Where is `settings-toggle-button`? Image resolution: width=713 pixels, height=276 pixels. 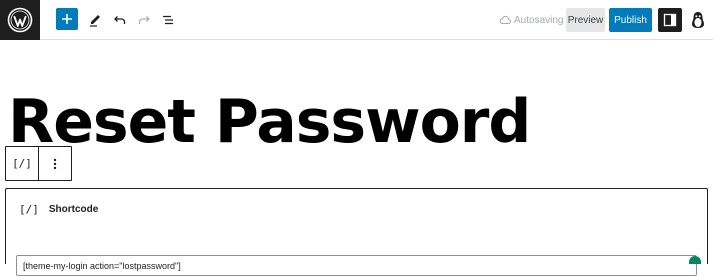 settings-toggle-button is located at coordinates (670, 20).